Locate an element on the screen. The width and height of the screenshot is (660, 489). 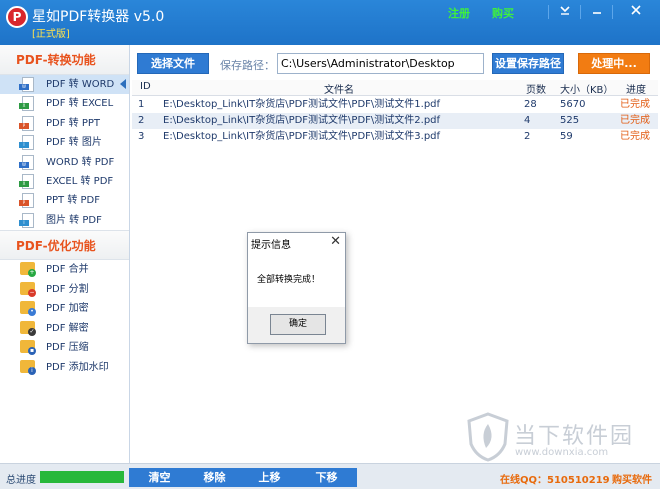
cell-id: 3 is located at coordinates (141, 136).